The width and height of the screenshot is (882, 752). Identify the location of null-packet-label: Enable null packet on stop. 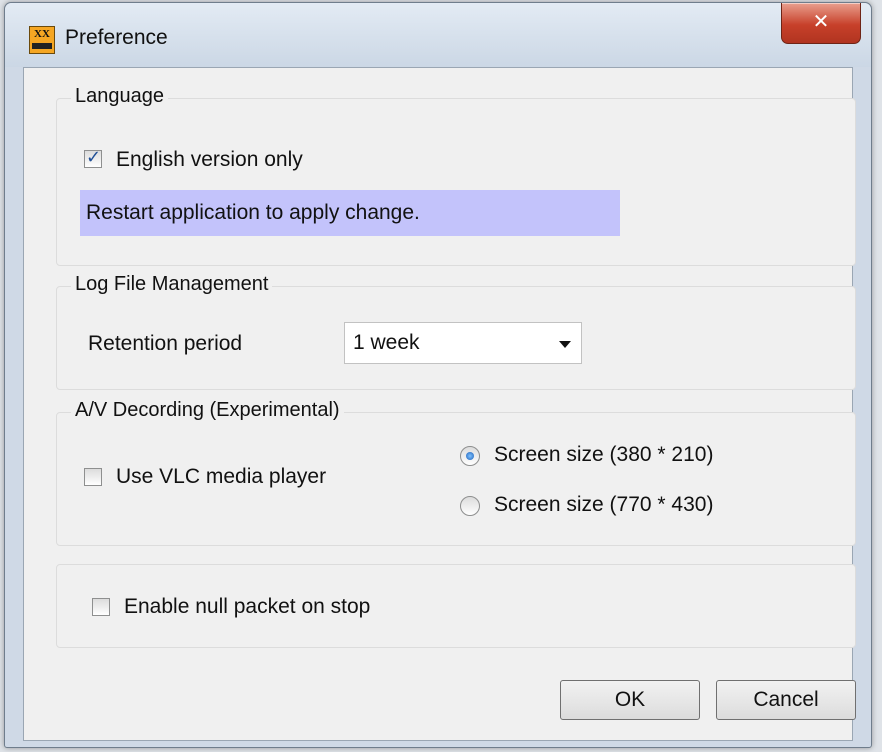
(247, 607).